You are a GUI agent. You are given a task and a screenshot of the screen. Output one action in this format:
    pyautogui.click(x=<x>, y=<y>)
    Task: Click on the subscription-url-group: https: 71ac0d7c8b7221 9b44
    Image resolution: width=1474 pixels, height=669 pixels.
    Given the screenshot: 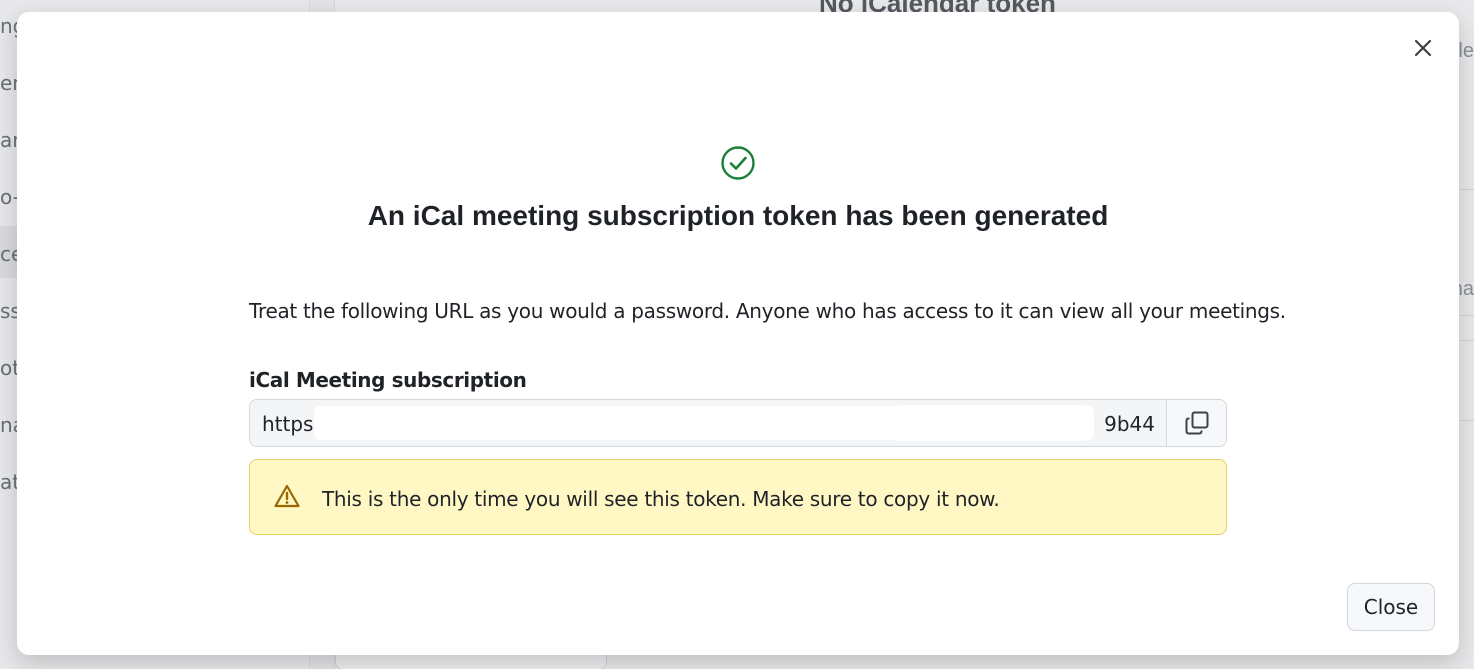 What is the action you would take?
    pyautogui.click(x=738, y=423)
    